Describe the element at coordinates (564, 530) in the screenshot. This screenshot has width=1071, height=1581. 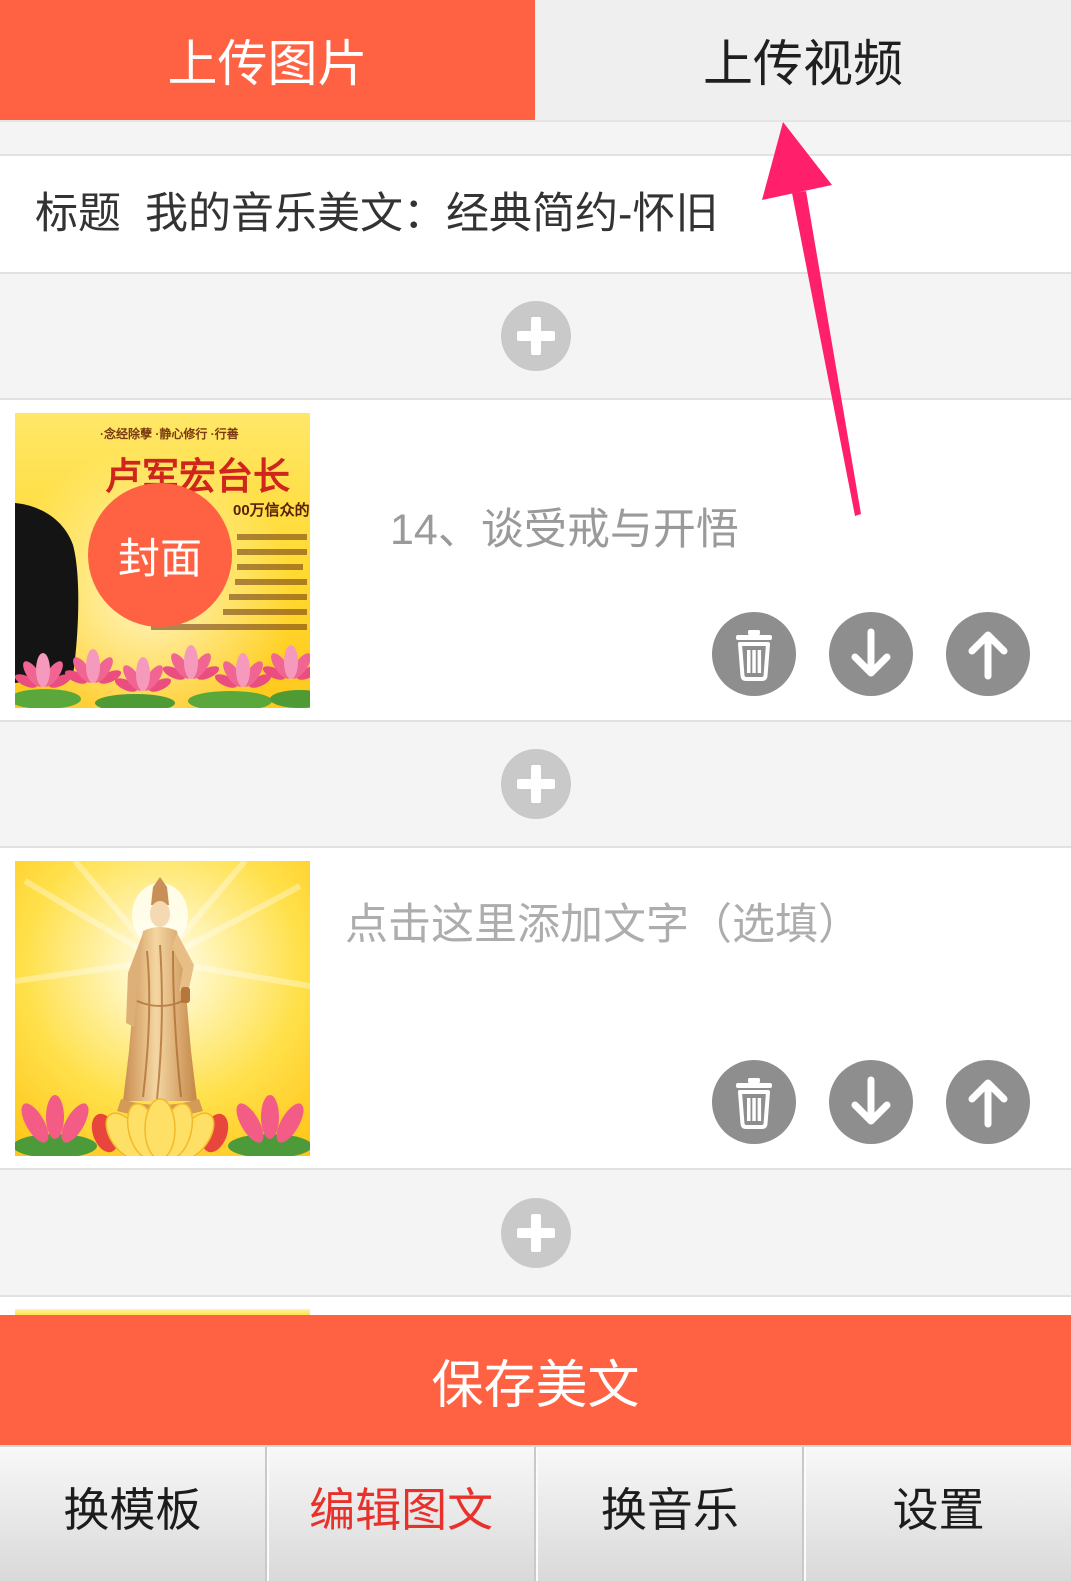
I see `item-caption: 14、谈受戒与开悟` at that location.